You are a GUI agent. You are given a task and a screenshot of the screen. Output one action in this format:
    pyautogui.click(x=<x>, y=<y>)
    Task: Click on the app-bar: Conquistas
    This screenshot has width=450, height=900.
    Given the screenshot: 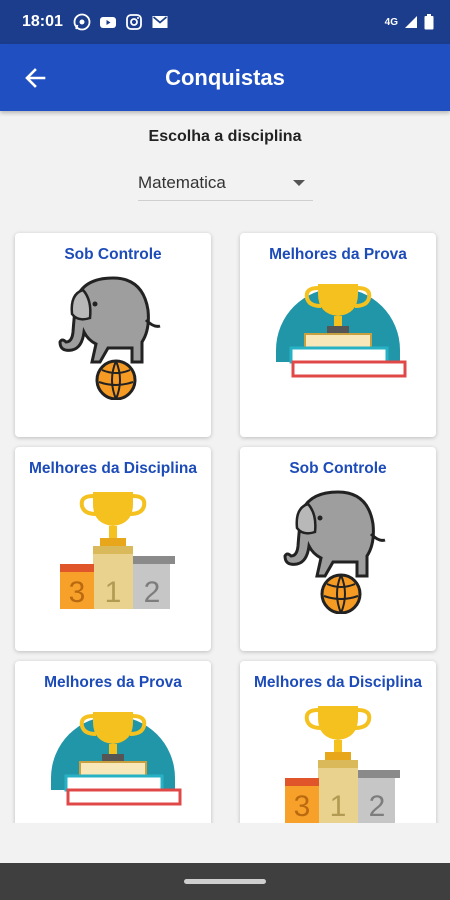 What is the action you would take?
    pyautogui.click(x=225, y=77)
    